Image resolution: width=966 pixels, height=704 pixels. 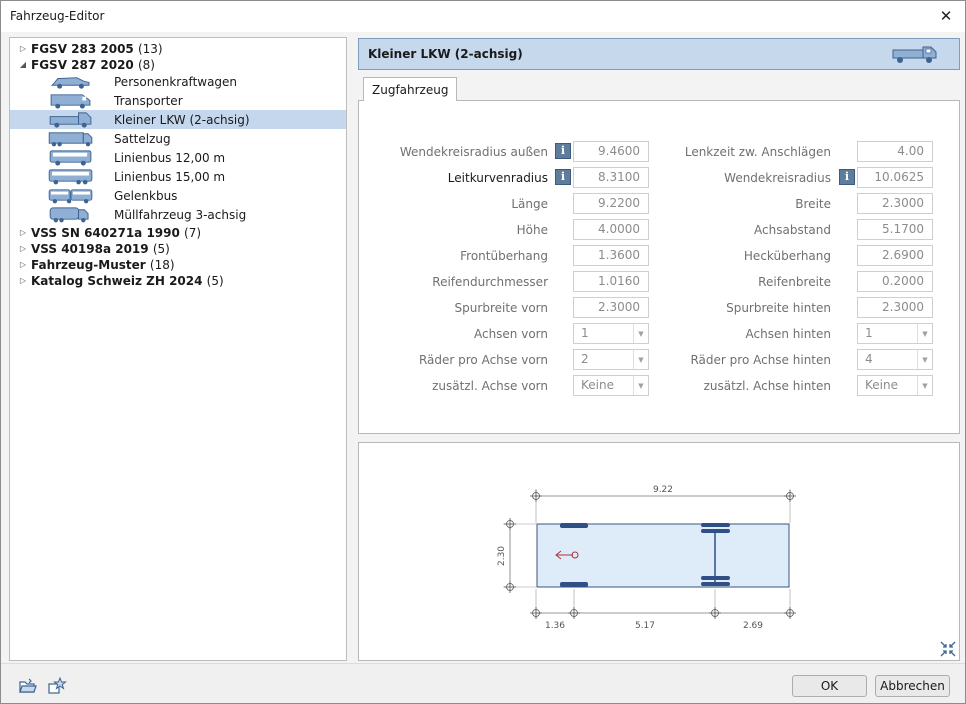 I want to click on tree-group-title: FGSV 287 2020, so click(x=82, y=65).